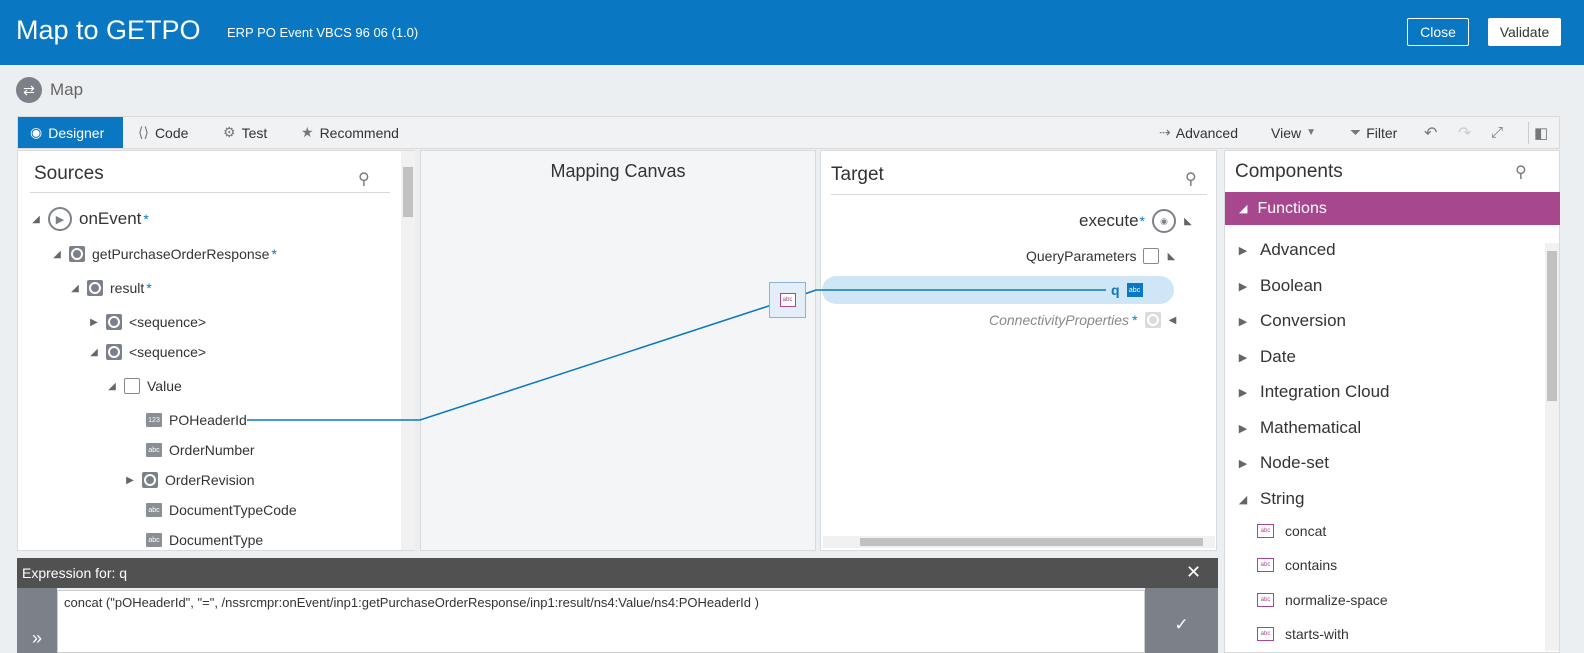 The height and width of the screenshot is (653, 1584). I want to click on tree-node-sequence: ▶ <sequence>, so click(147, 322).